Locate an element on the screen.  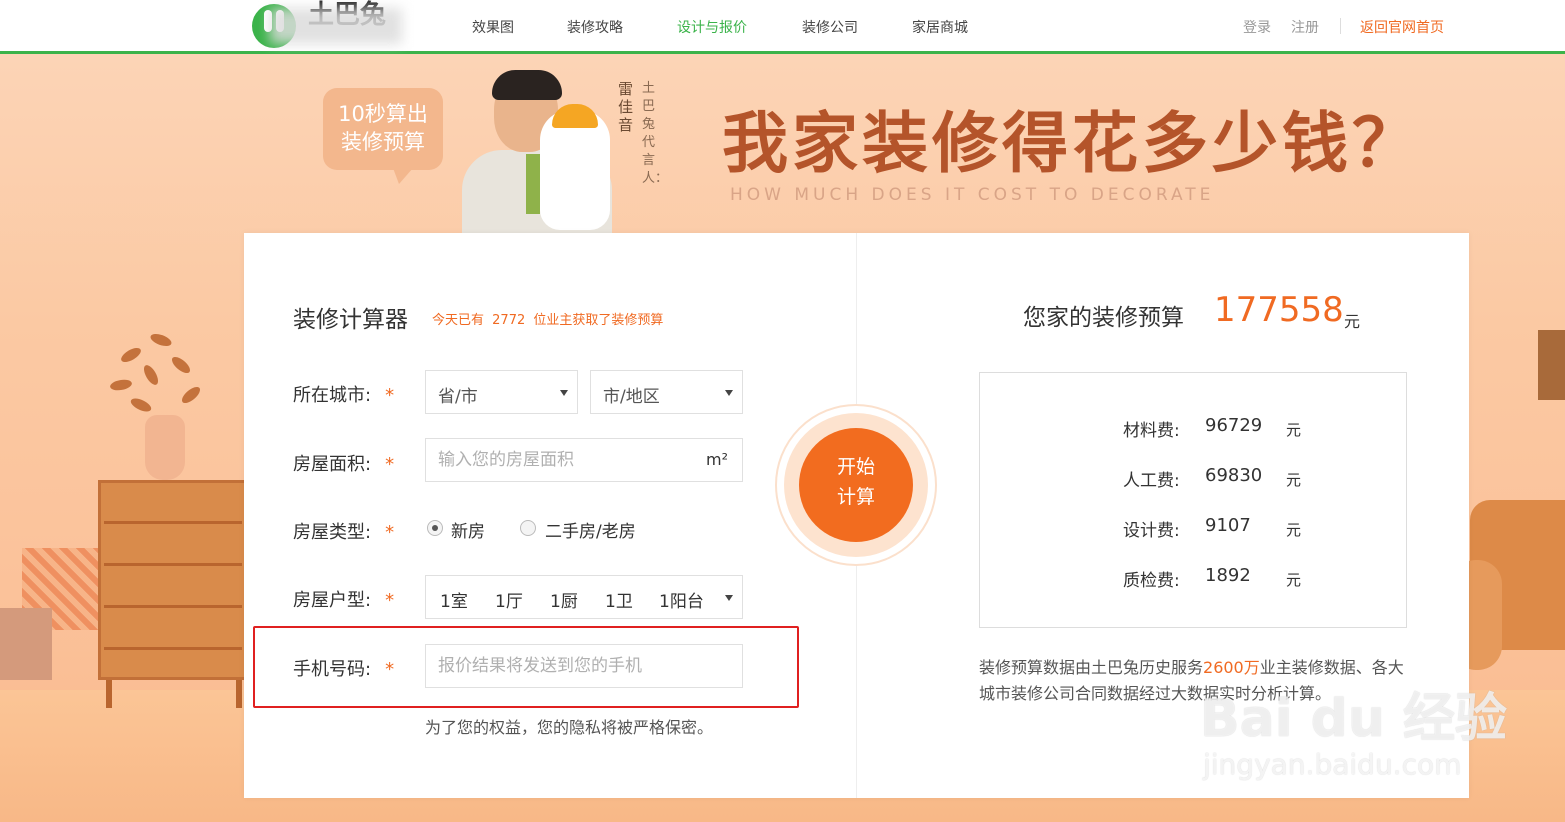
picture-frame-decor is located at coordinates (1551, 365).